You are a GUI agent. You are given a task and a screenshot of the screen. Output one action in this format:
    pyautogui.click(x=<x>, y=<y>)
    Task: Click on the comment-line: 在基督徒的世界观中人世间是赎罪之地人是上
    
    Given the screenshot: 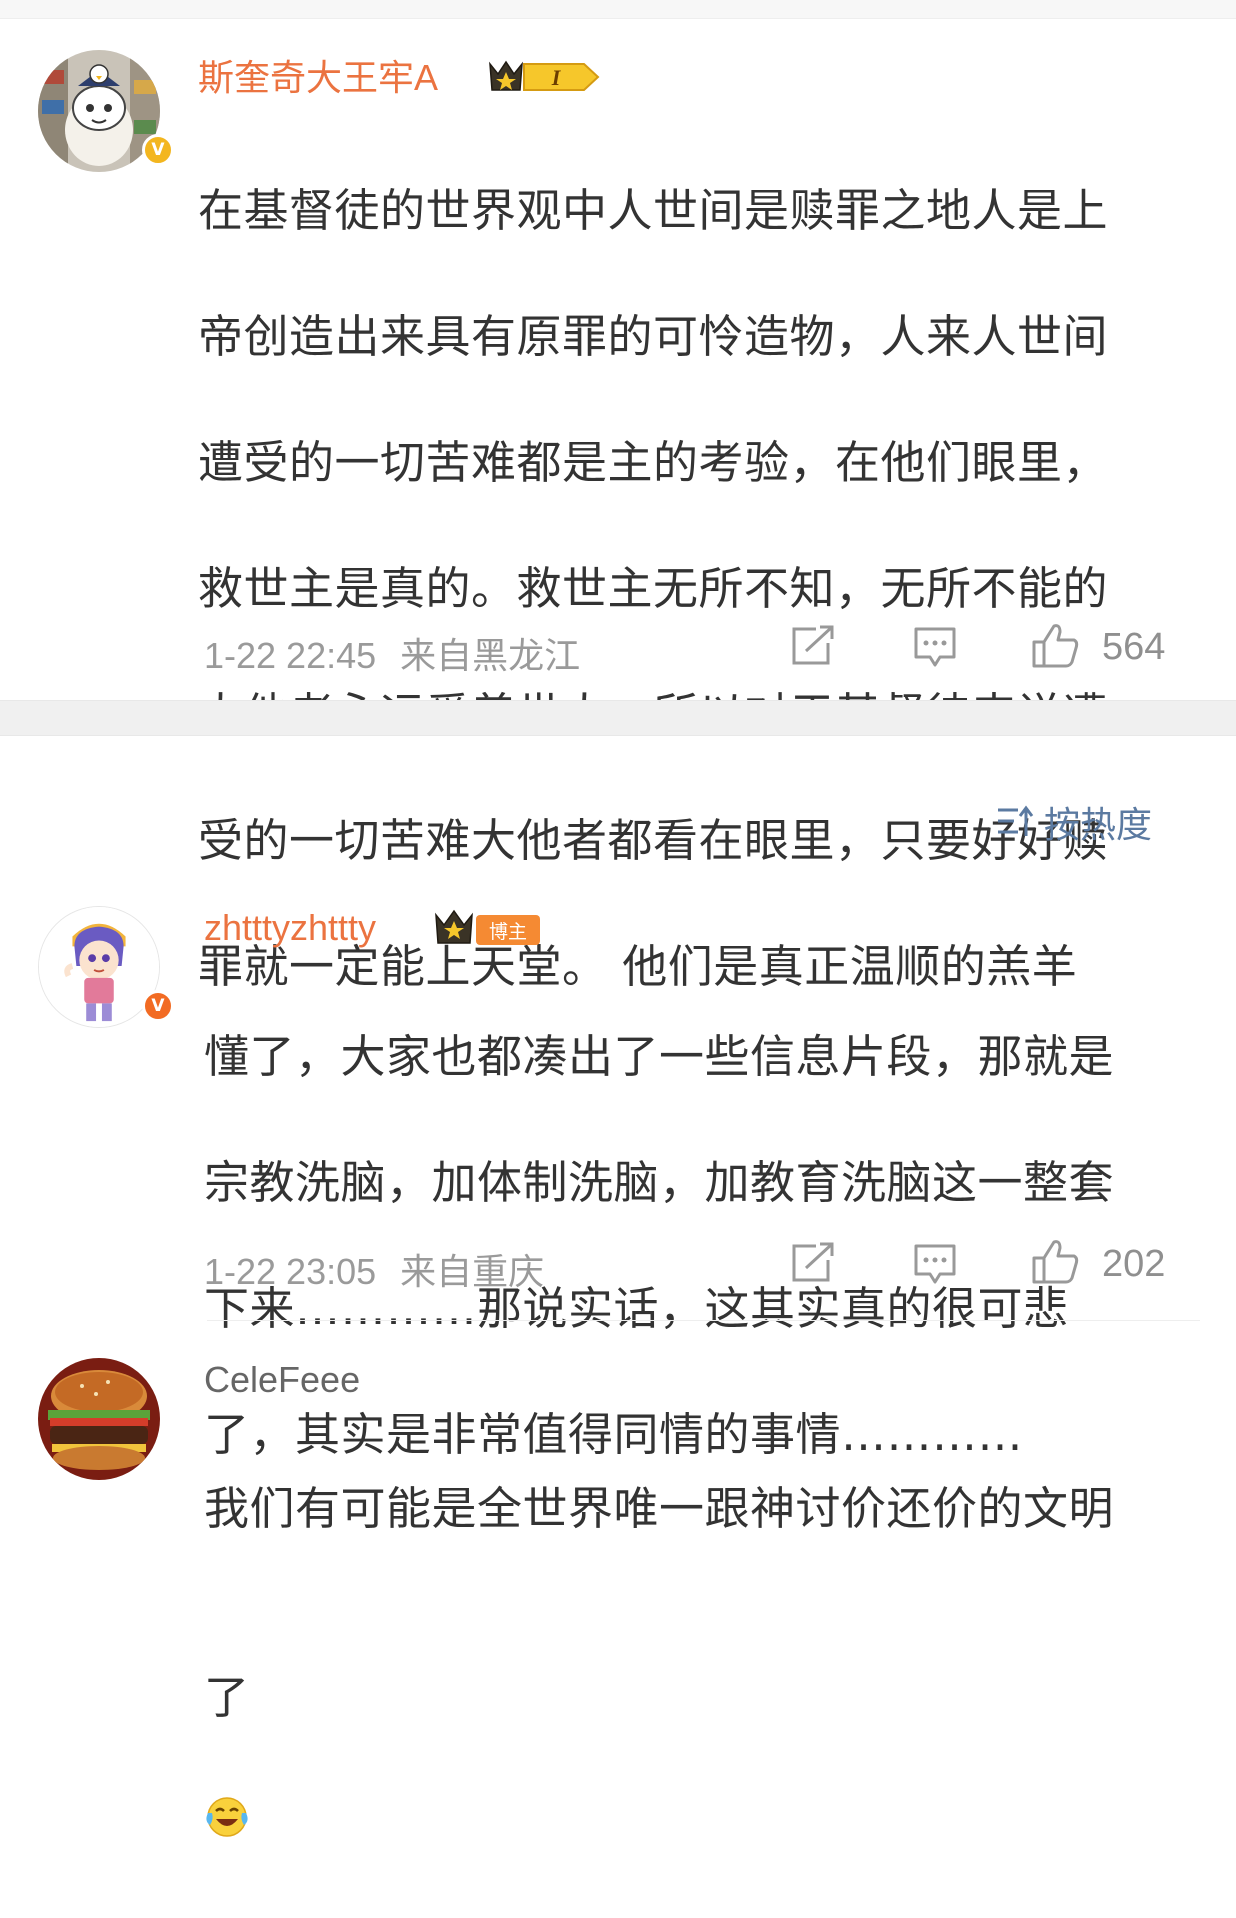 What is the action you would take?
    pyautogui.click(x=653, y=210)
    